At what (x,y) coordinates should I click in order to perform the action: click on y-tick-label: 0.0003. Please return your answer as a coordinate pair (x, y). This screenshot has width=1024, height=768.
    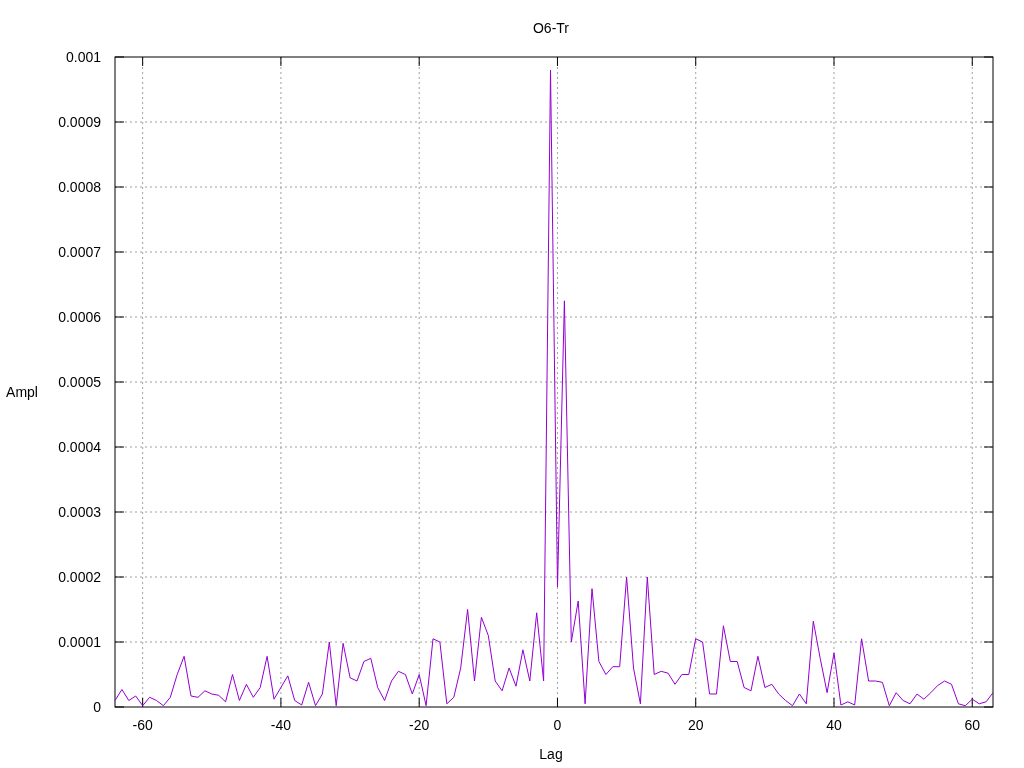
    Looking at the image, I should click on (79, 512).